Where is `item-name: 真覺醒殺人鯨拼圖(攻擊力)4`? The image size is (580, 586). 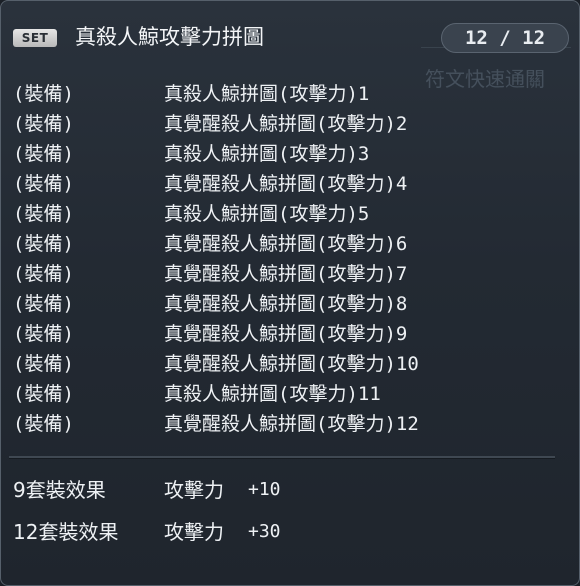 item-name: 真覺醒殺人鯨拼圖(攻擊力)4 is located at coordinates (286, 184).